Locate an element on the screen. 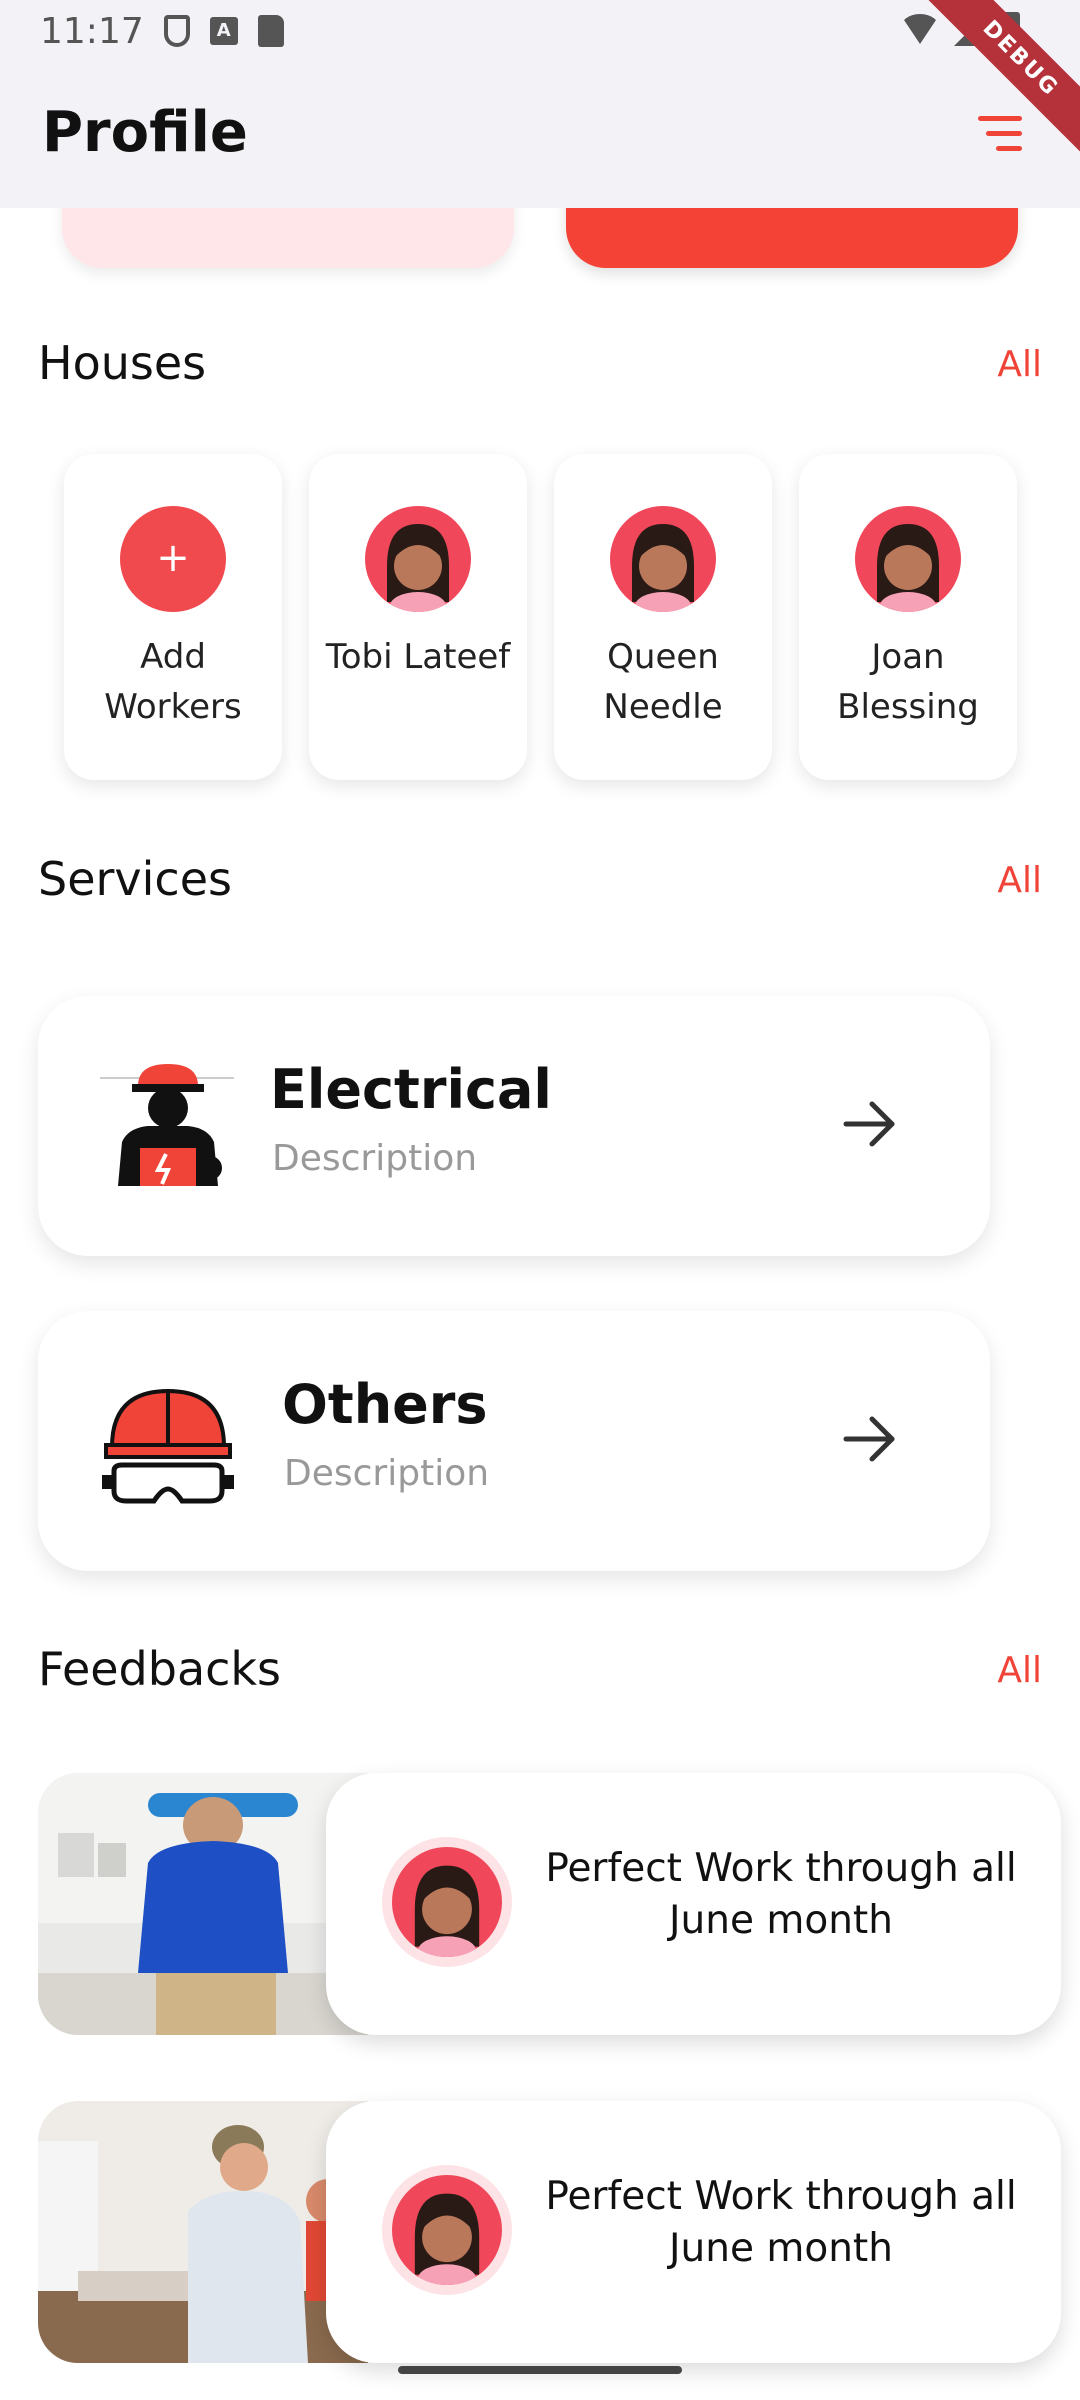 The width and height of the screenshot is (1080, 2400). feedbacks-all-link: All is located at coordinates (1019, 1670).